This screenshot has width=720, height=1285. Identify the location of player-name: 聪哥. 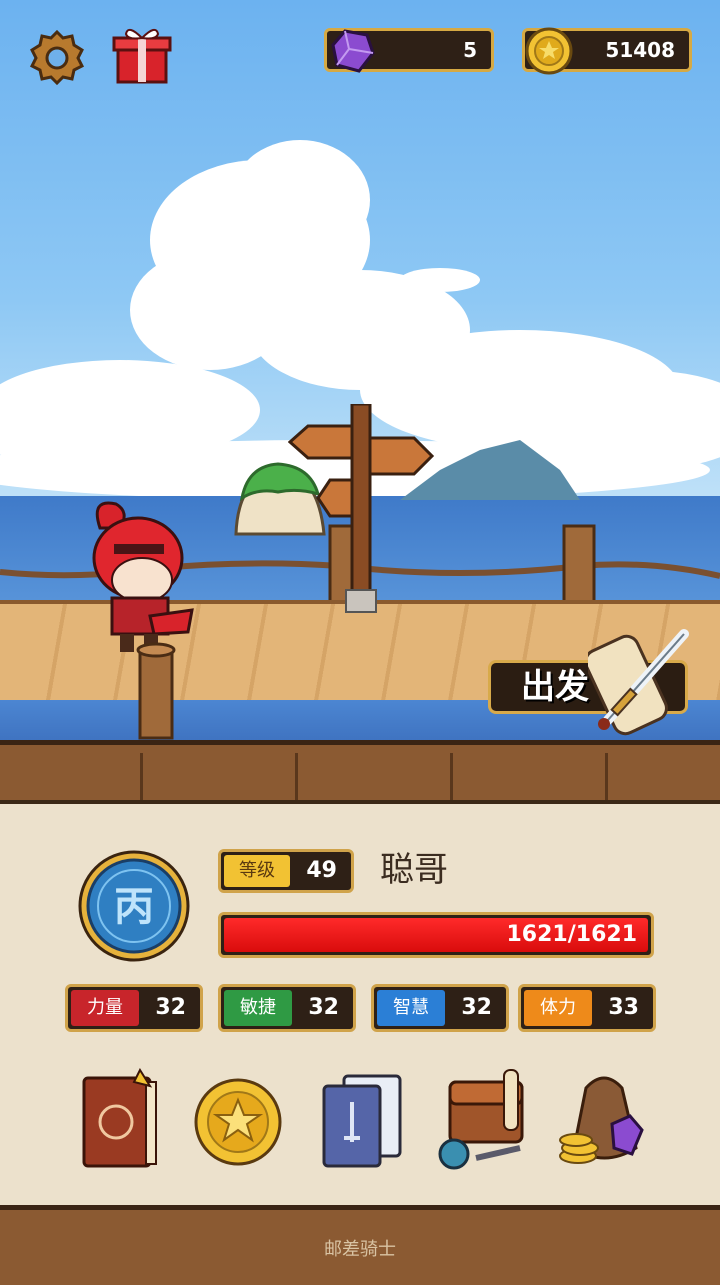
(414, 870).